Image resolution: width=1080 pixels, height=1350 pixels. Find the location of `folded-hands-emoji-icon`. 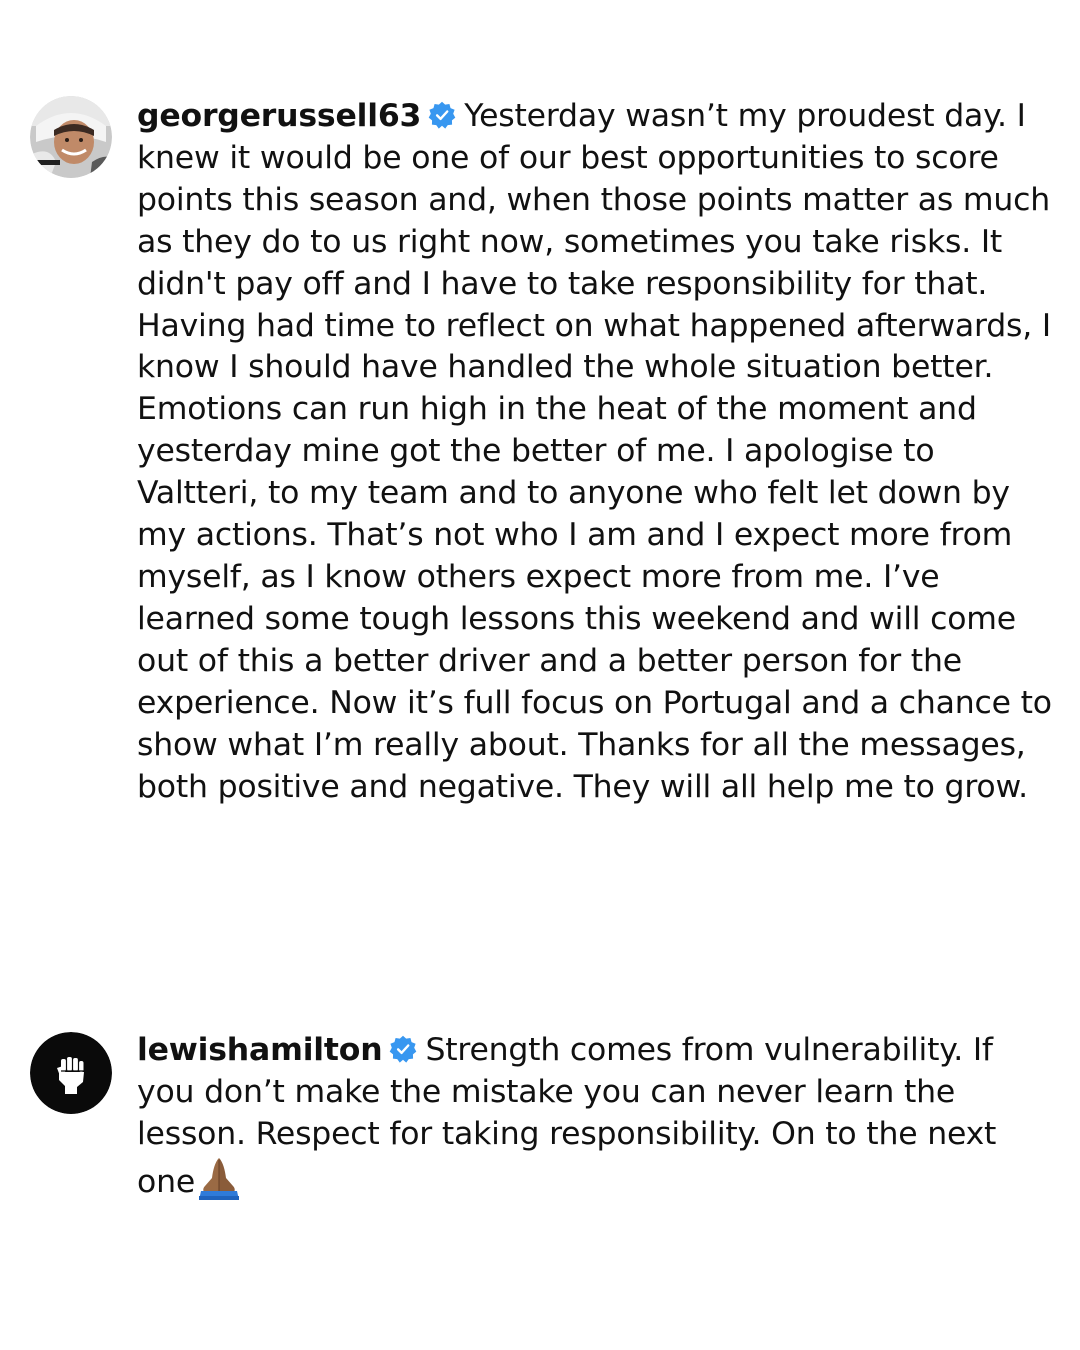

folded-hands-emoji-icon is located at coordinates (219, 1178).